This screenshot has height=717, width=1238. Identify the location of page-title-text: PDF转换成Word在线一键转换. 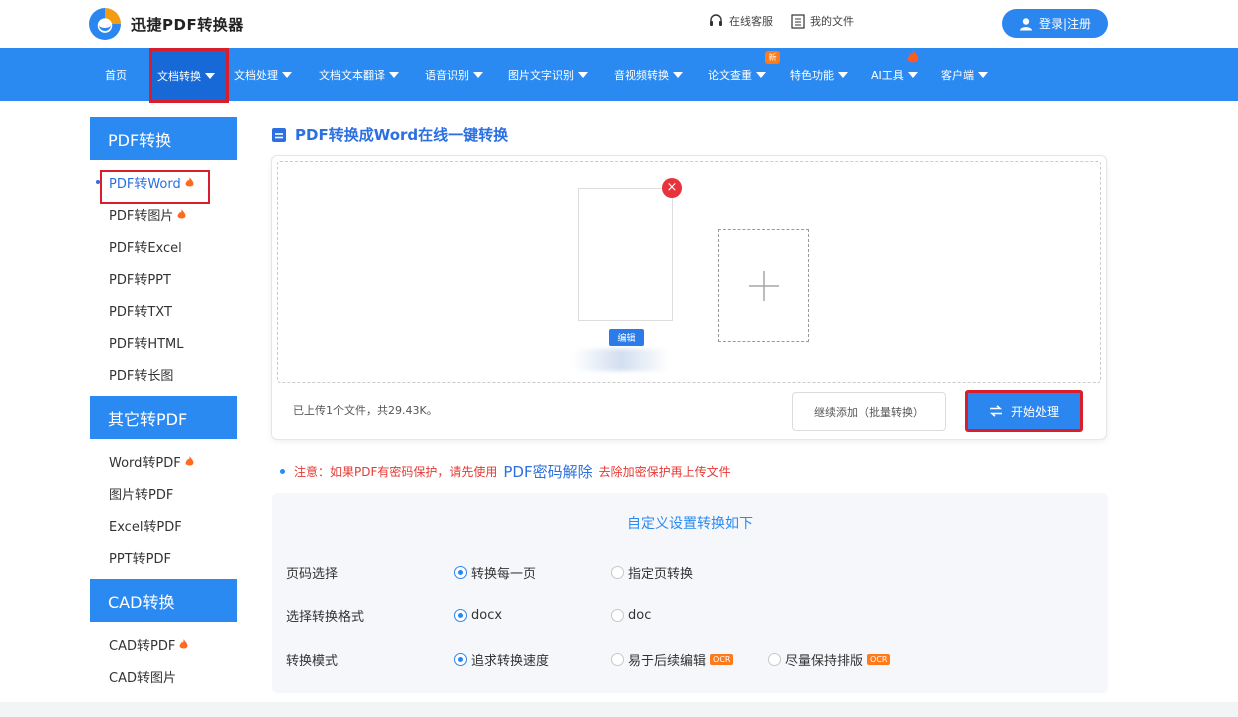
(402, 135).